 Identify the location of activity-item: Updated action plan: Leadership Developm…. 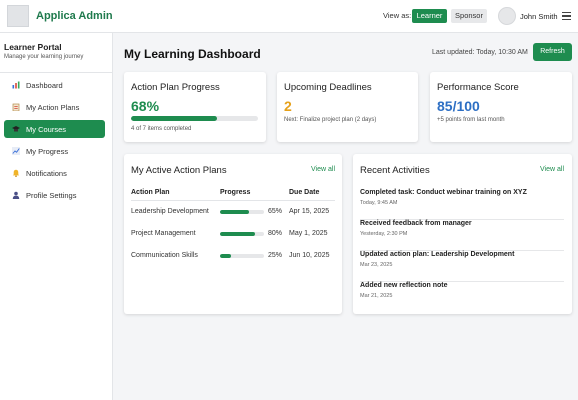
(462, 266).